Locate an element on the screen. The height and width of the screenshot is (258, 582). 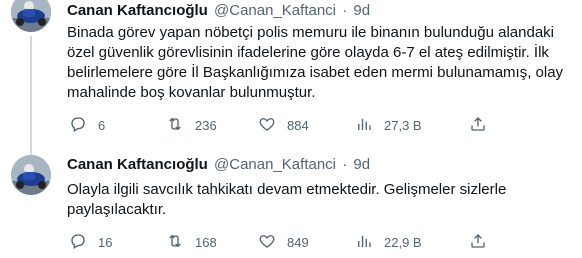
retweet-button: 236 is located at coordinates (191, 125).